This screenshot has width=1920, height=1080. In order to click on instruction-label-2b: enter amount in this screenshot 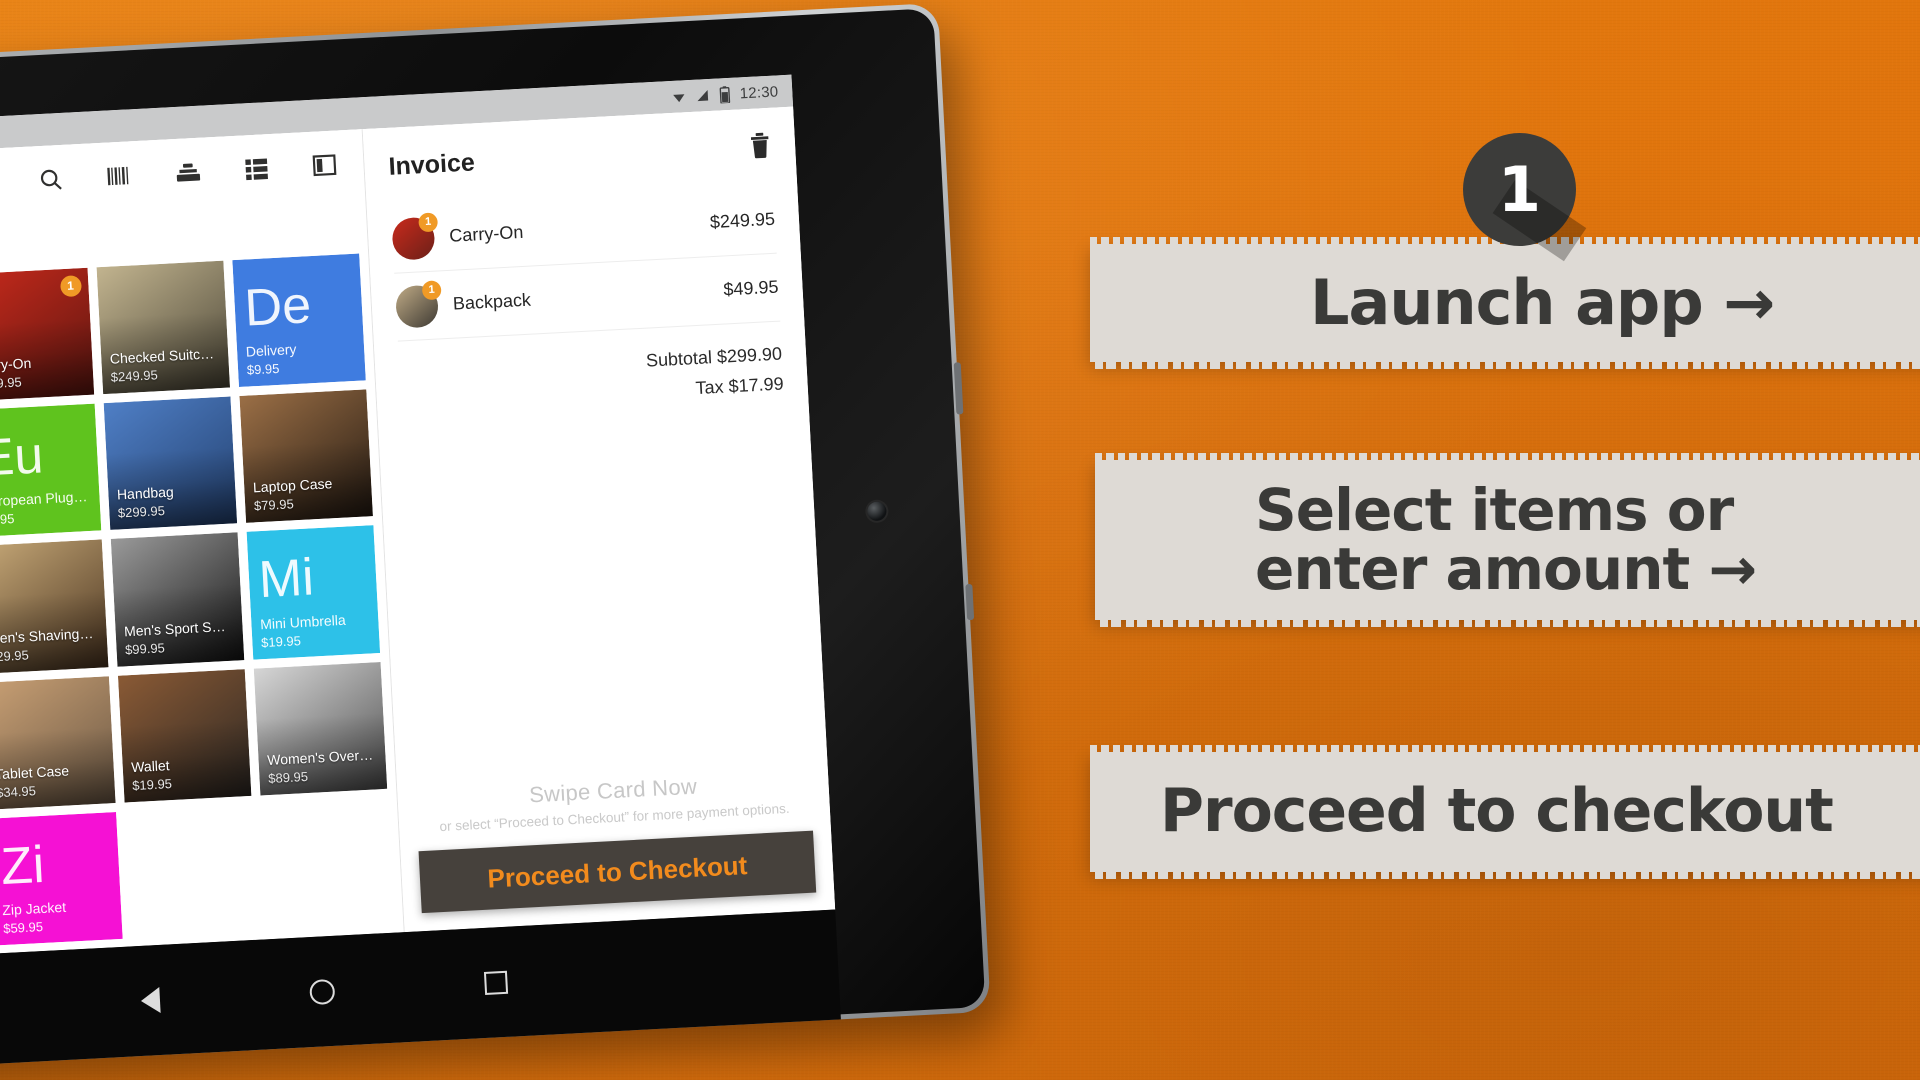, I will do `click(1472, 569)`.